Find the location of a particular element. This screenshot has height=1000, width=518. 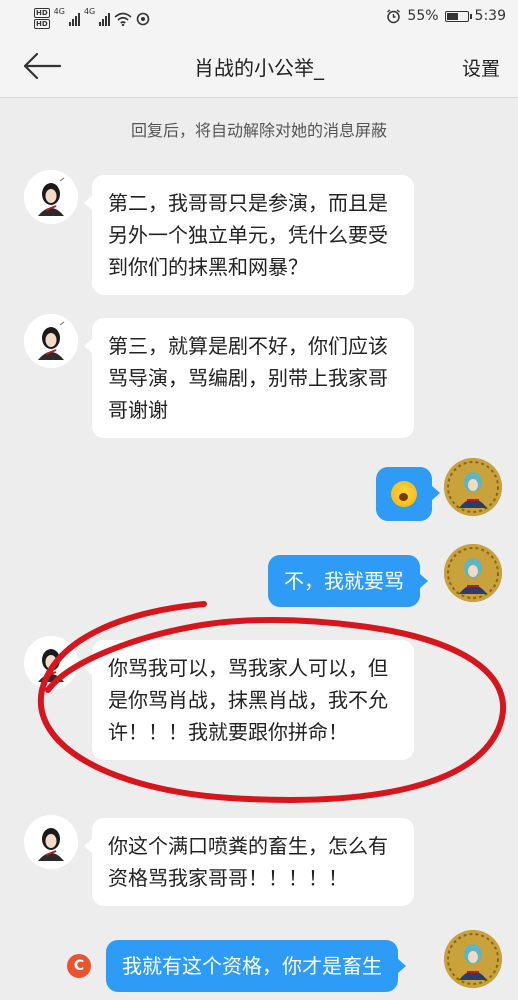

data-saver-icon is located at coordinates (143, 18).